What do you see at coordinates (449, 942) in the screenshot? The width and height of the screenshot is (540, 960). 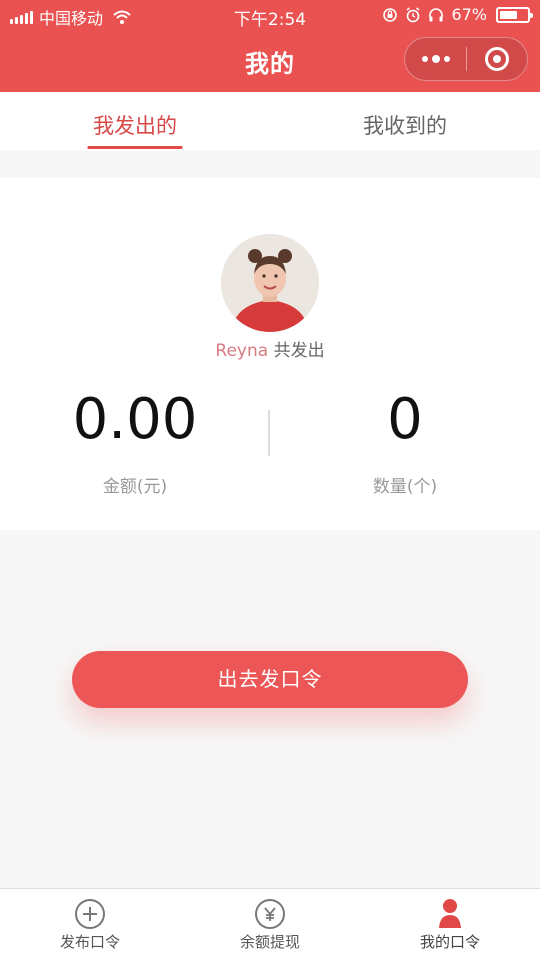 I see `tabbar-mine-label: 我的口令` at bounding box center [449, 942].